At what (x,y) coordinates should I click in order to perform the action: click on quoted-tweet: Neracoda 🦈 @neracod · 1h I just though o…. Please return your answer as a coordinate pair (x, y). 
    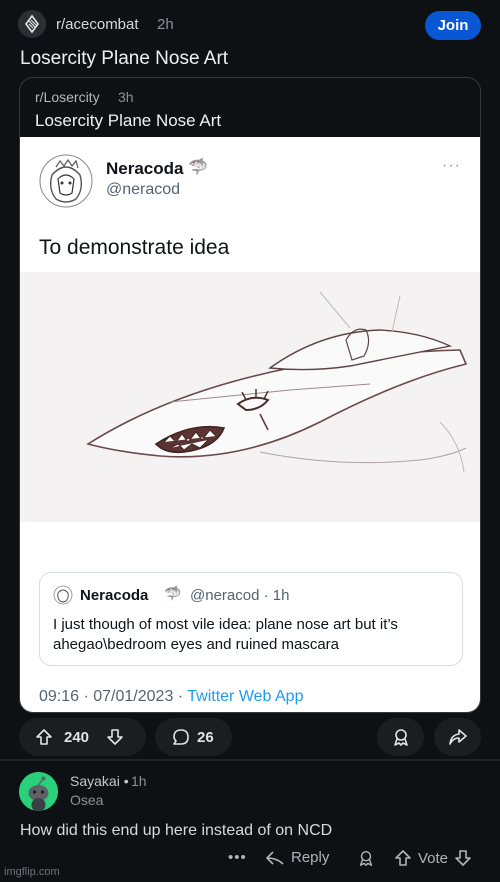
    Looking at the image, I should click on (251, 619).